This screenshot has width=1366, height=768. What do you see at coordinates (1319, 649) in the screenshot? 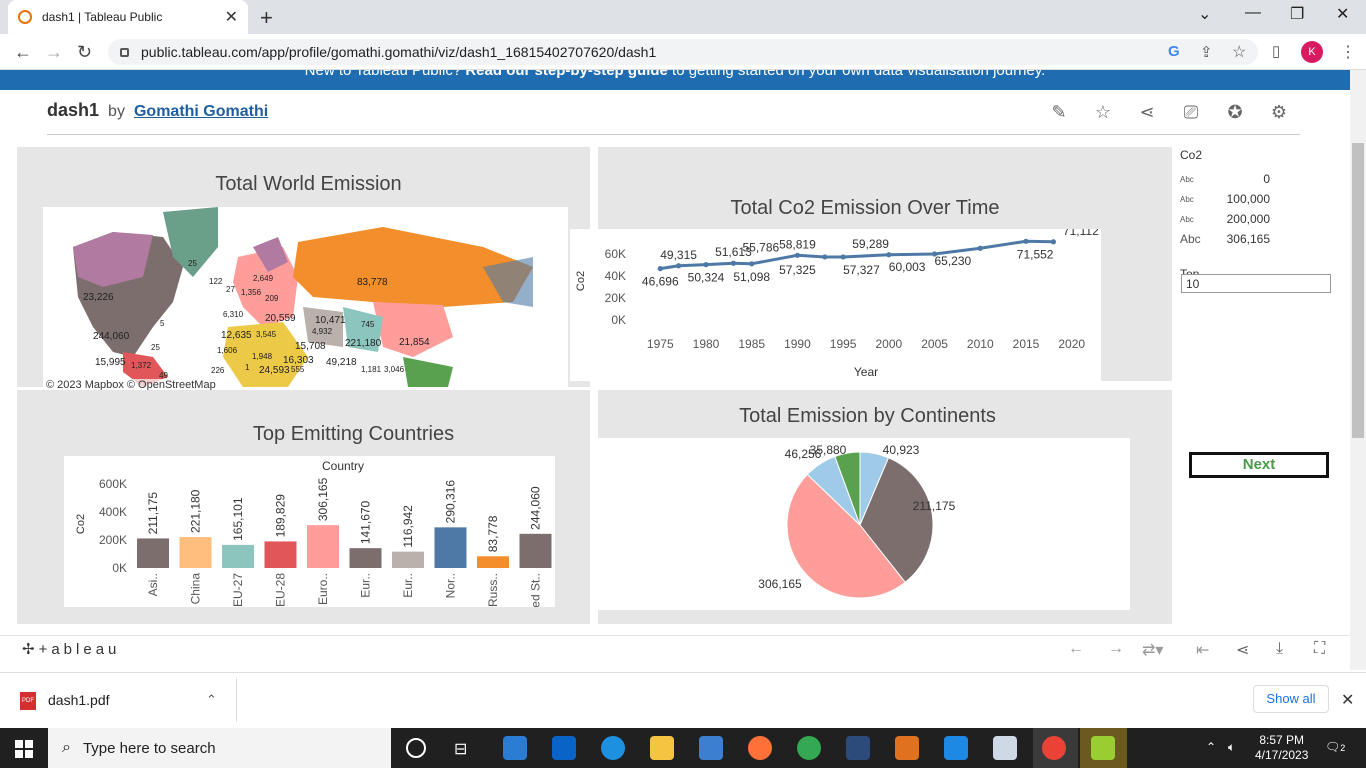
I see `fullscreen-icon: ⛶` at bounding box center [1319, 649].